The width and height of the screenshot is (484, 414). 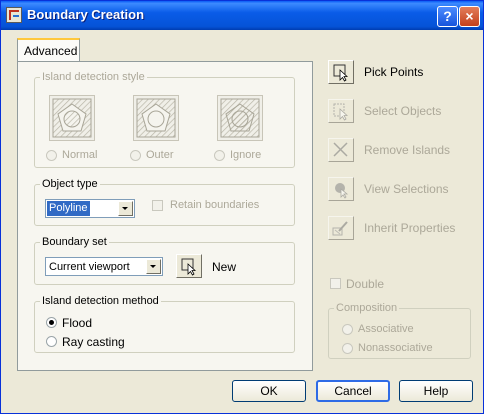 I want to click on island-style-ignore-radio, so click(x=219, y=155).